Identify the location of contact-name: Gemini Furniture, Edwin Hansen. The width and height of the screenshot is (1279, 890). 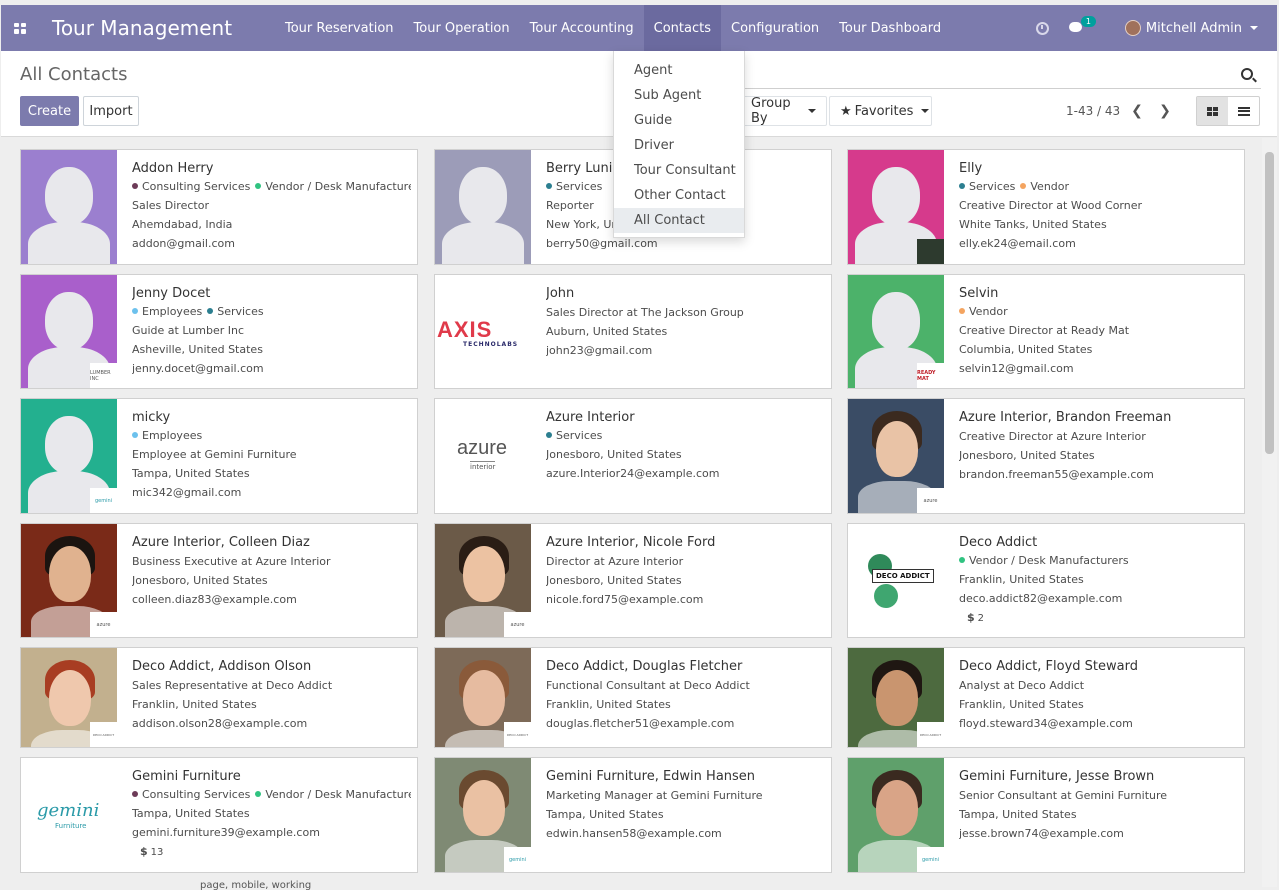
(685, 777).